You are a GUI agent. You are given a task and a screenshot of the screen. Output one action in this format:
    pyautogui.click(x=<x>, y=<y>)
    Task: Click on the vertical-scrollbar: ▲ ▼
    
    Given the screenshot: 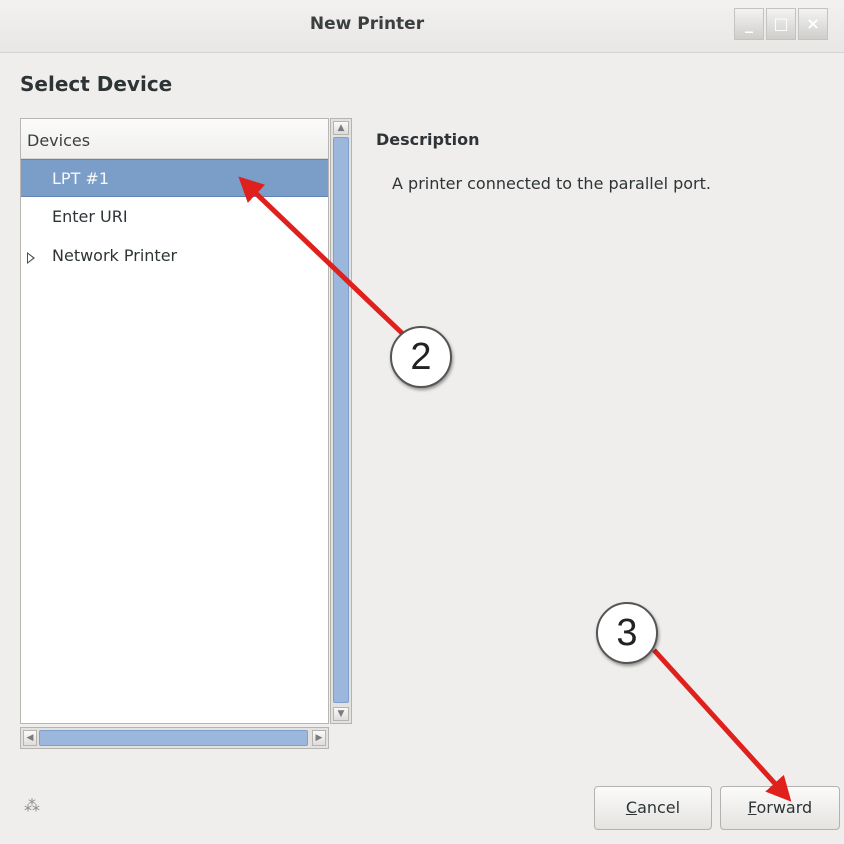 What is the action you would take?
    pyautogui.click(x=341, y=421)
    